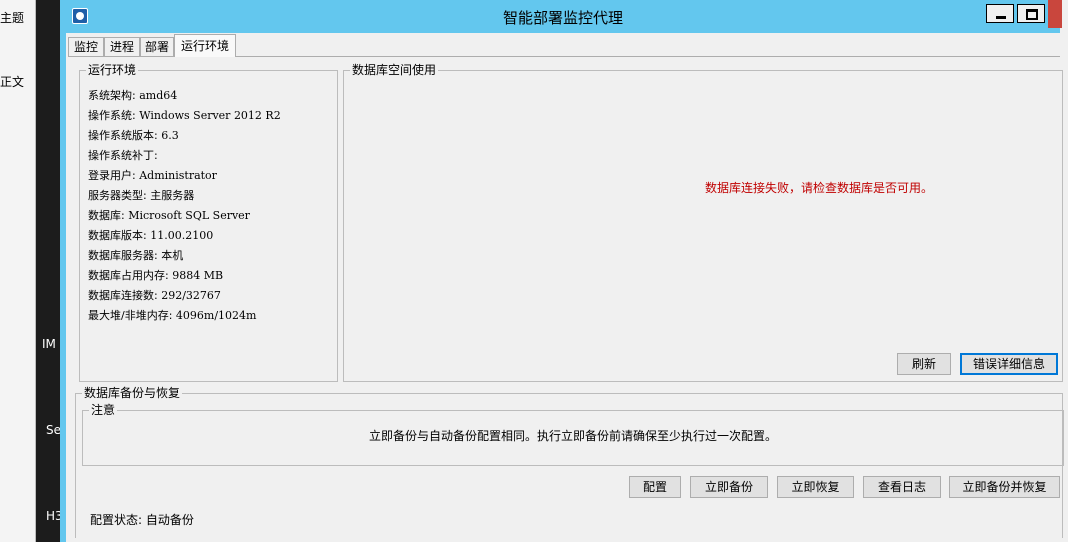 The width and height of the screenshot is (1068, 542). What do you see at coordinates (189, 215) in the screenshot?
I see `env-value: Microsoft SQL Server` at bounding box center [189, 215].